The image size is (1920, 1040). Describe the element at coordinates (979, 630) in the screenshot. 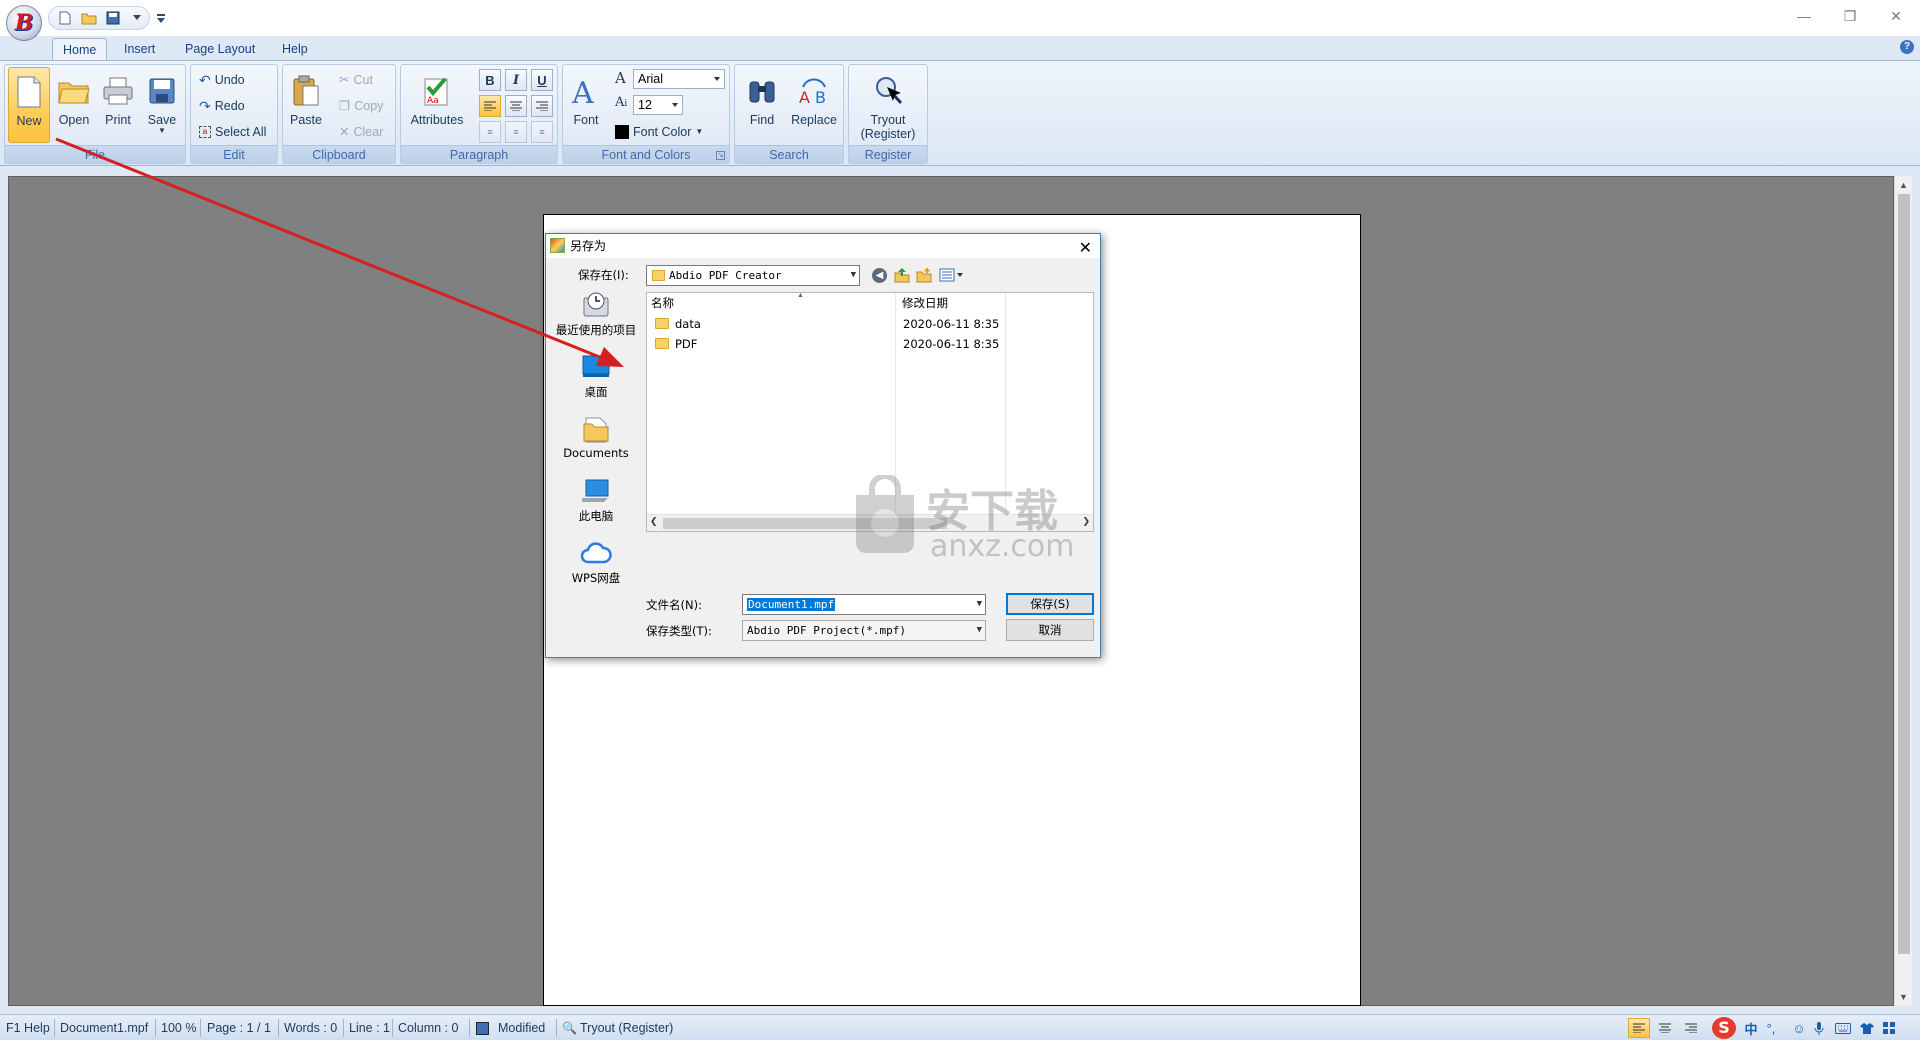

I see `filetype-dropdown-icon: ▼` at that location.